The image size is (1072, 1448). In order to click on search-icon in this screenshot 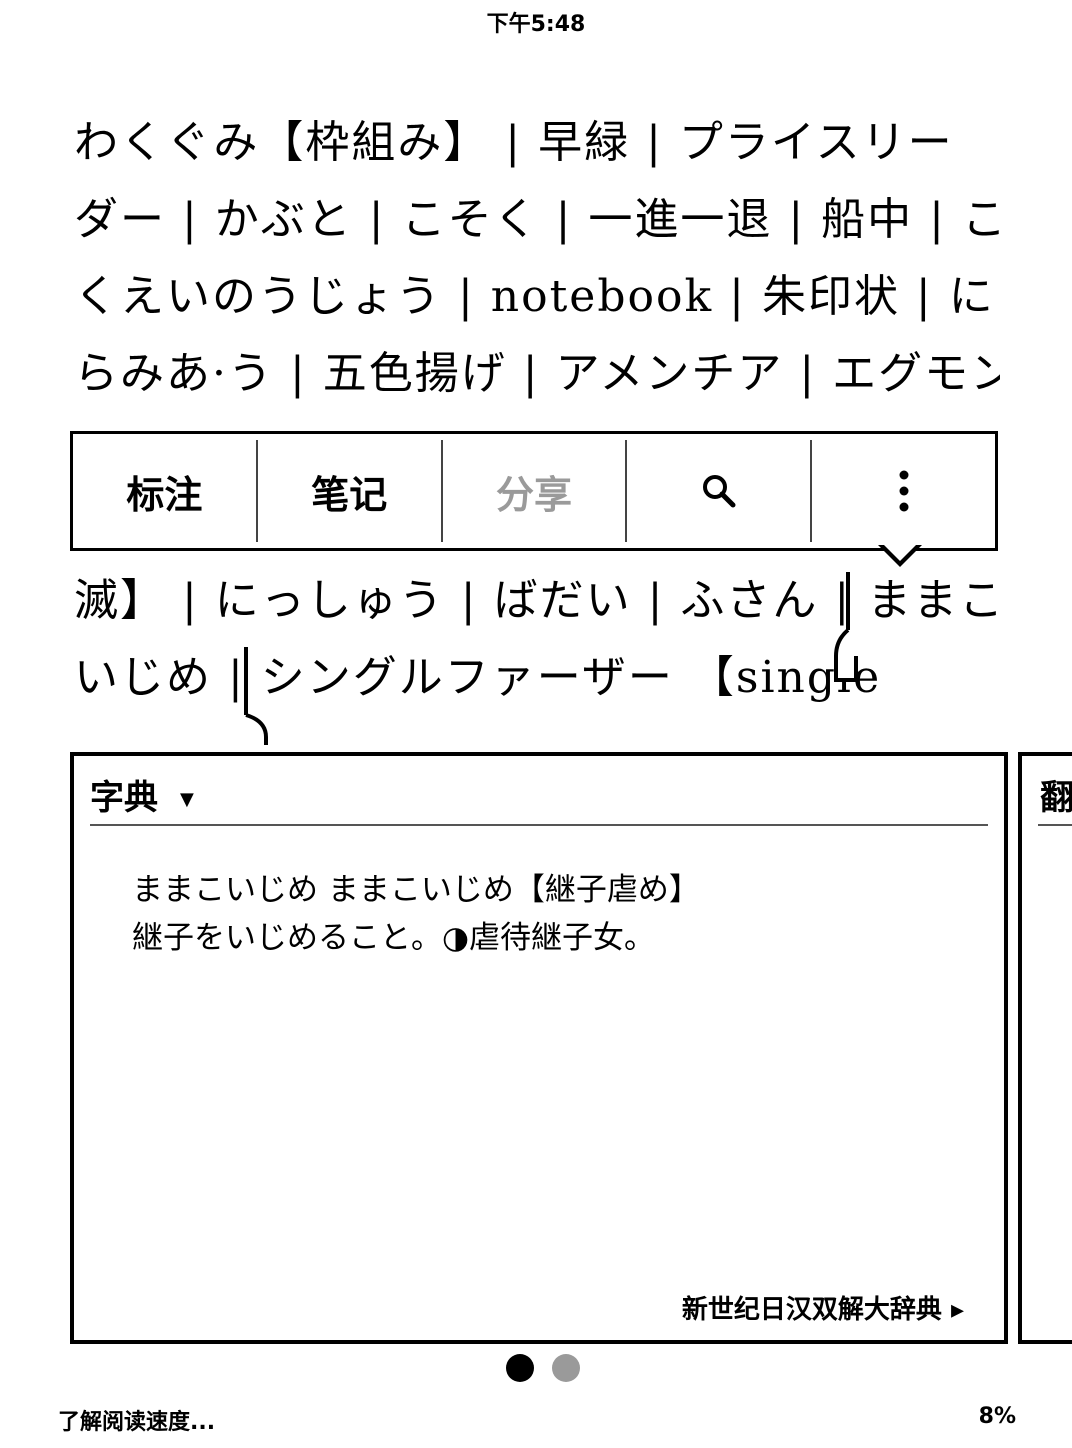, I will do `click(719, 491)`.